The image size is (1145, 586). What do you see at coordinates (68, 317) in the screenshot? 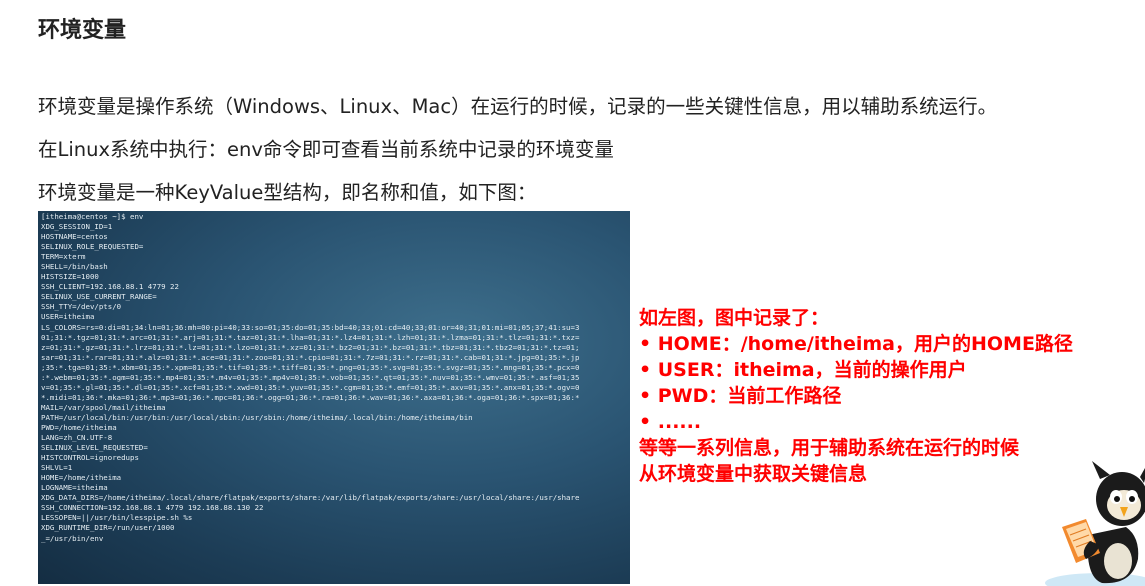
I see `terminal-line: USER=itheima` at bounding box center [68, 317].